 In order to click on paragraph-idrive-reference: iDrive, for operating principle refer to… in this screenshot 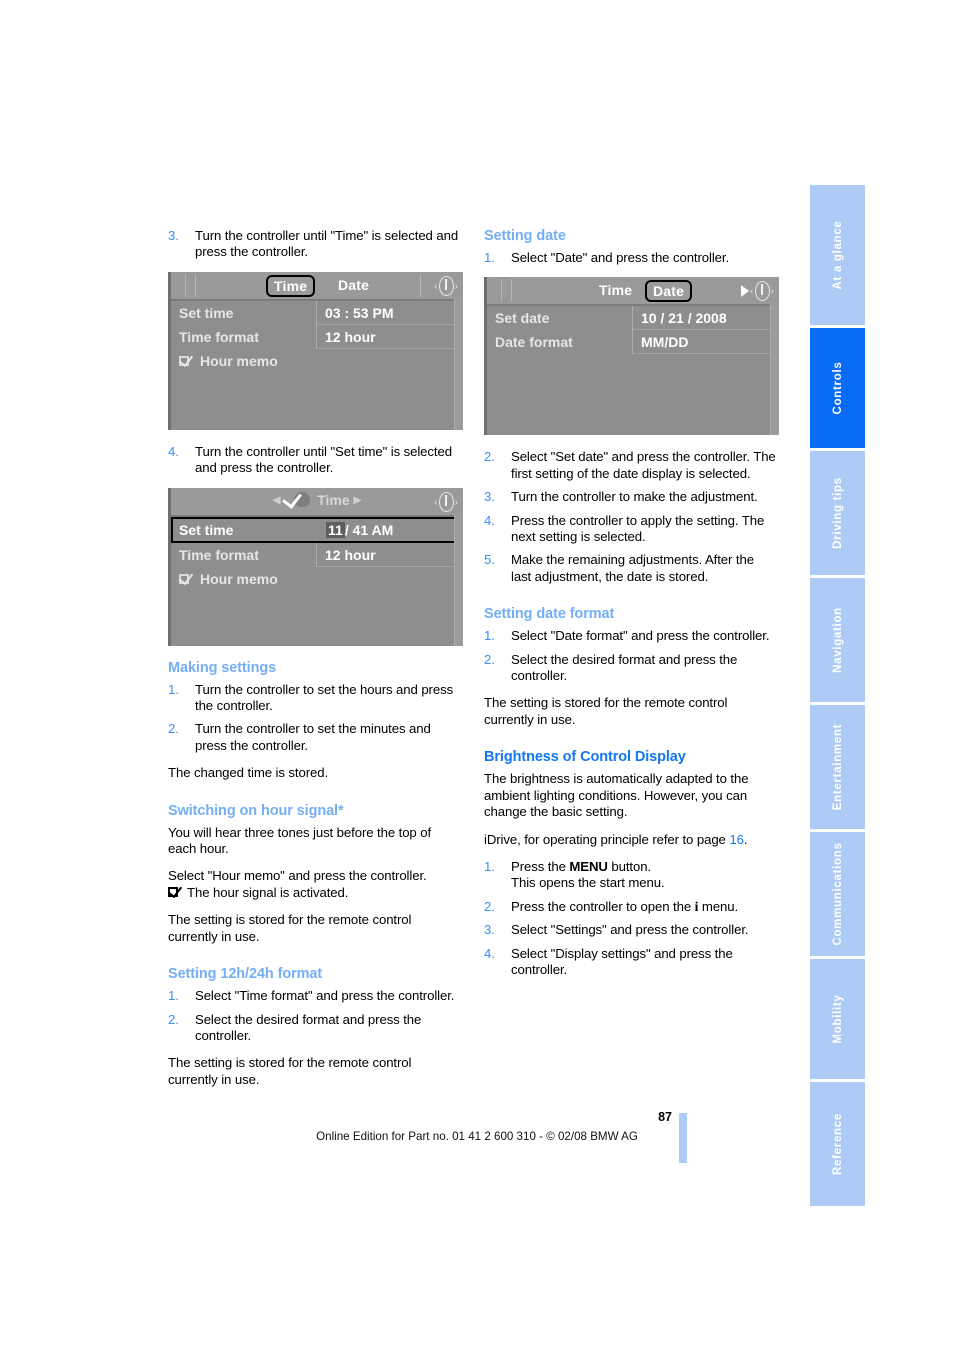, I will do `click(630, 840)`.